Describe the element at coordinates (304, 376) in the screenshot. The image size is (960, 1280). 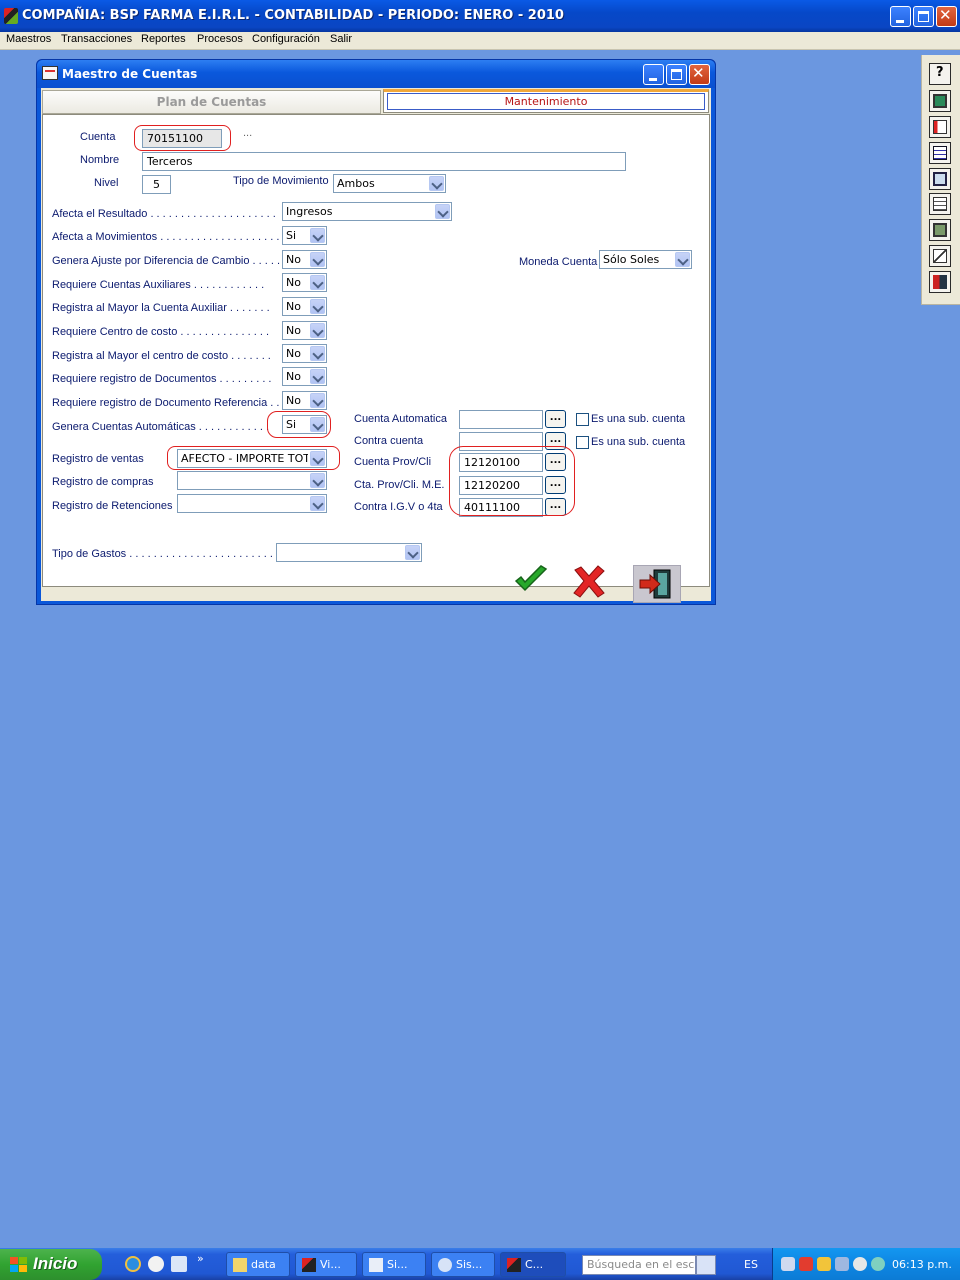
I see `requiere-documentos-select: No` at that location.